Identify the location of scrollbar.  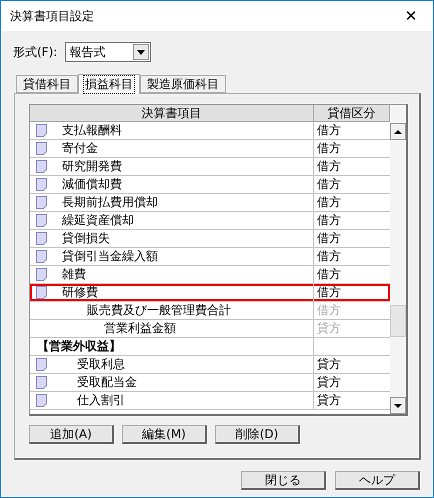
(398, 259).